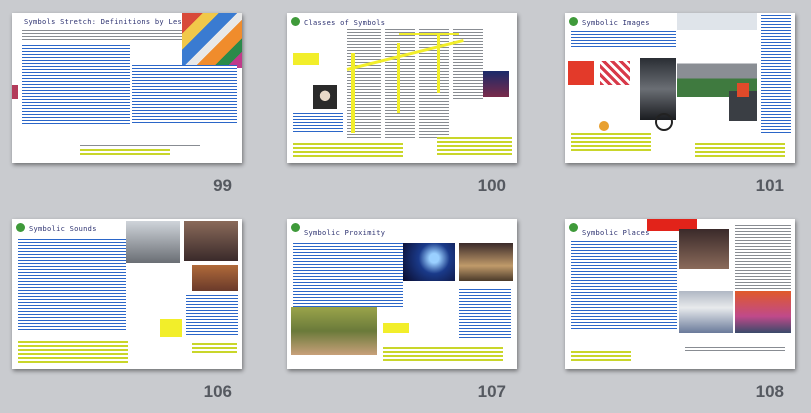 This screenshot has width=811, height=413. Describe the element at coordinates (616, 23) in the screenshot. I see `slide-title: Symbolic Images` at that location.